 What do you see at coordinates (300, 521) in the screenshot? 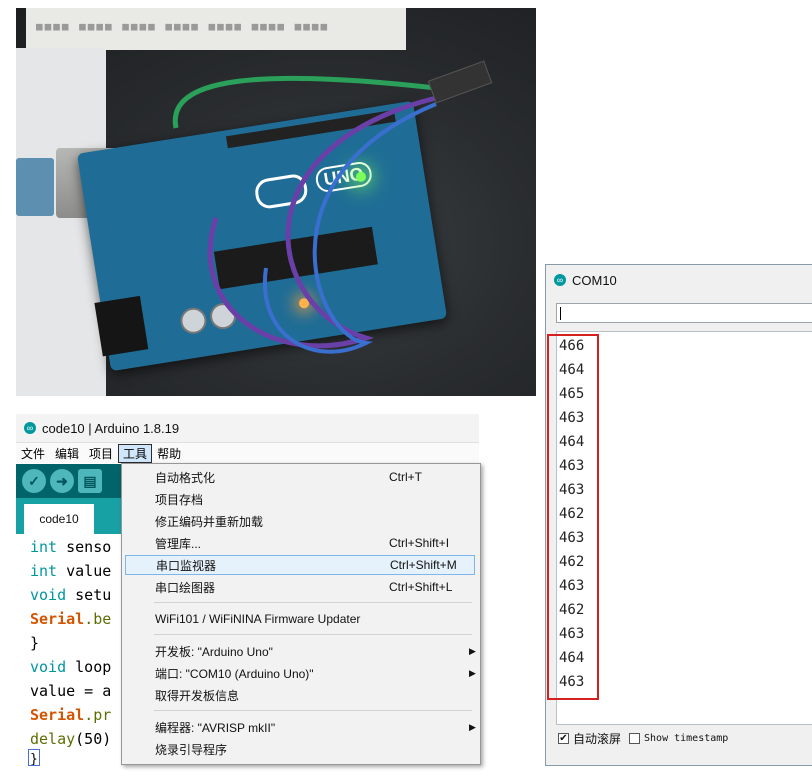
I see `menu-item-fix-encoding: 修正编码并重新加载` at bounding box center [300, 521].